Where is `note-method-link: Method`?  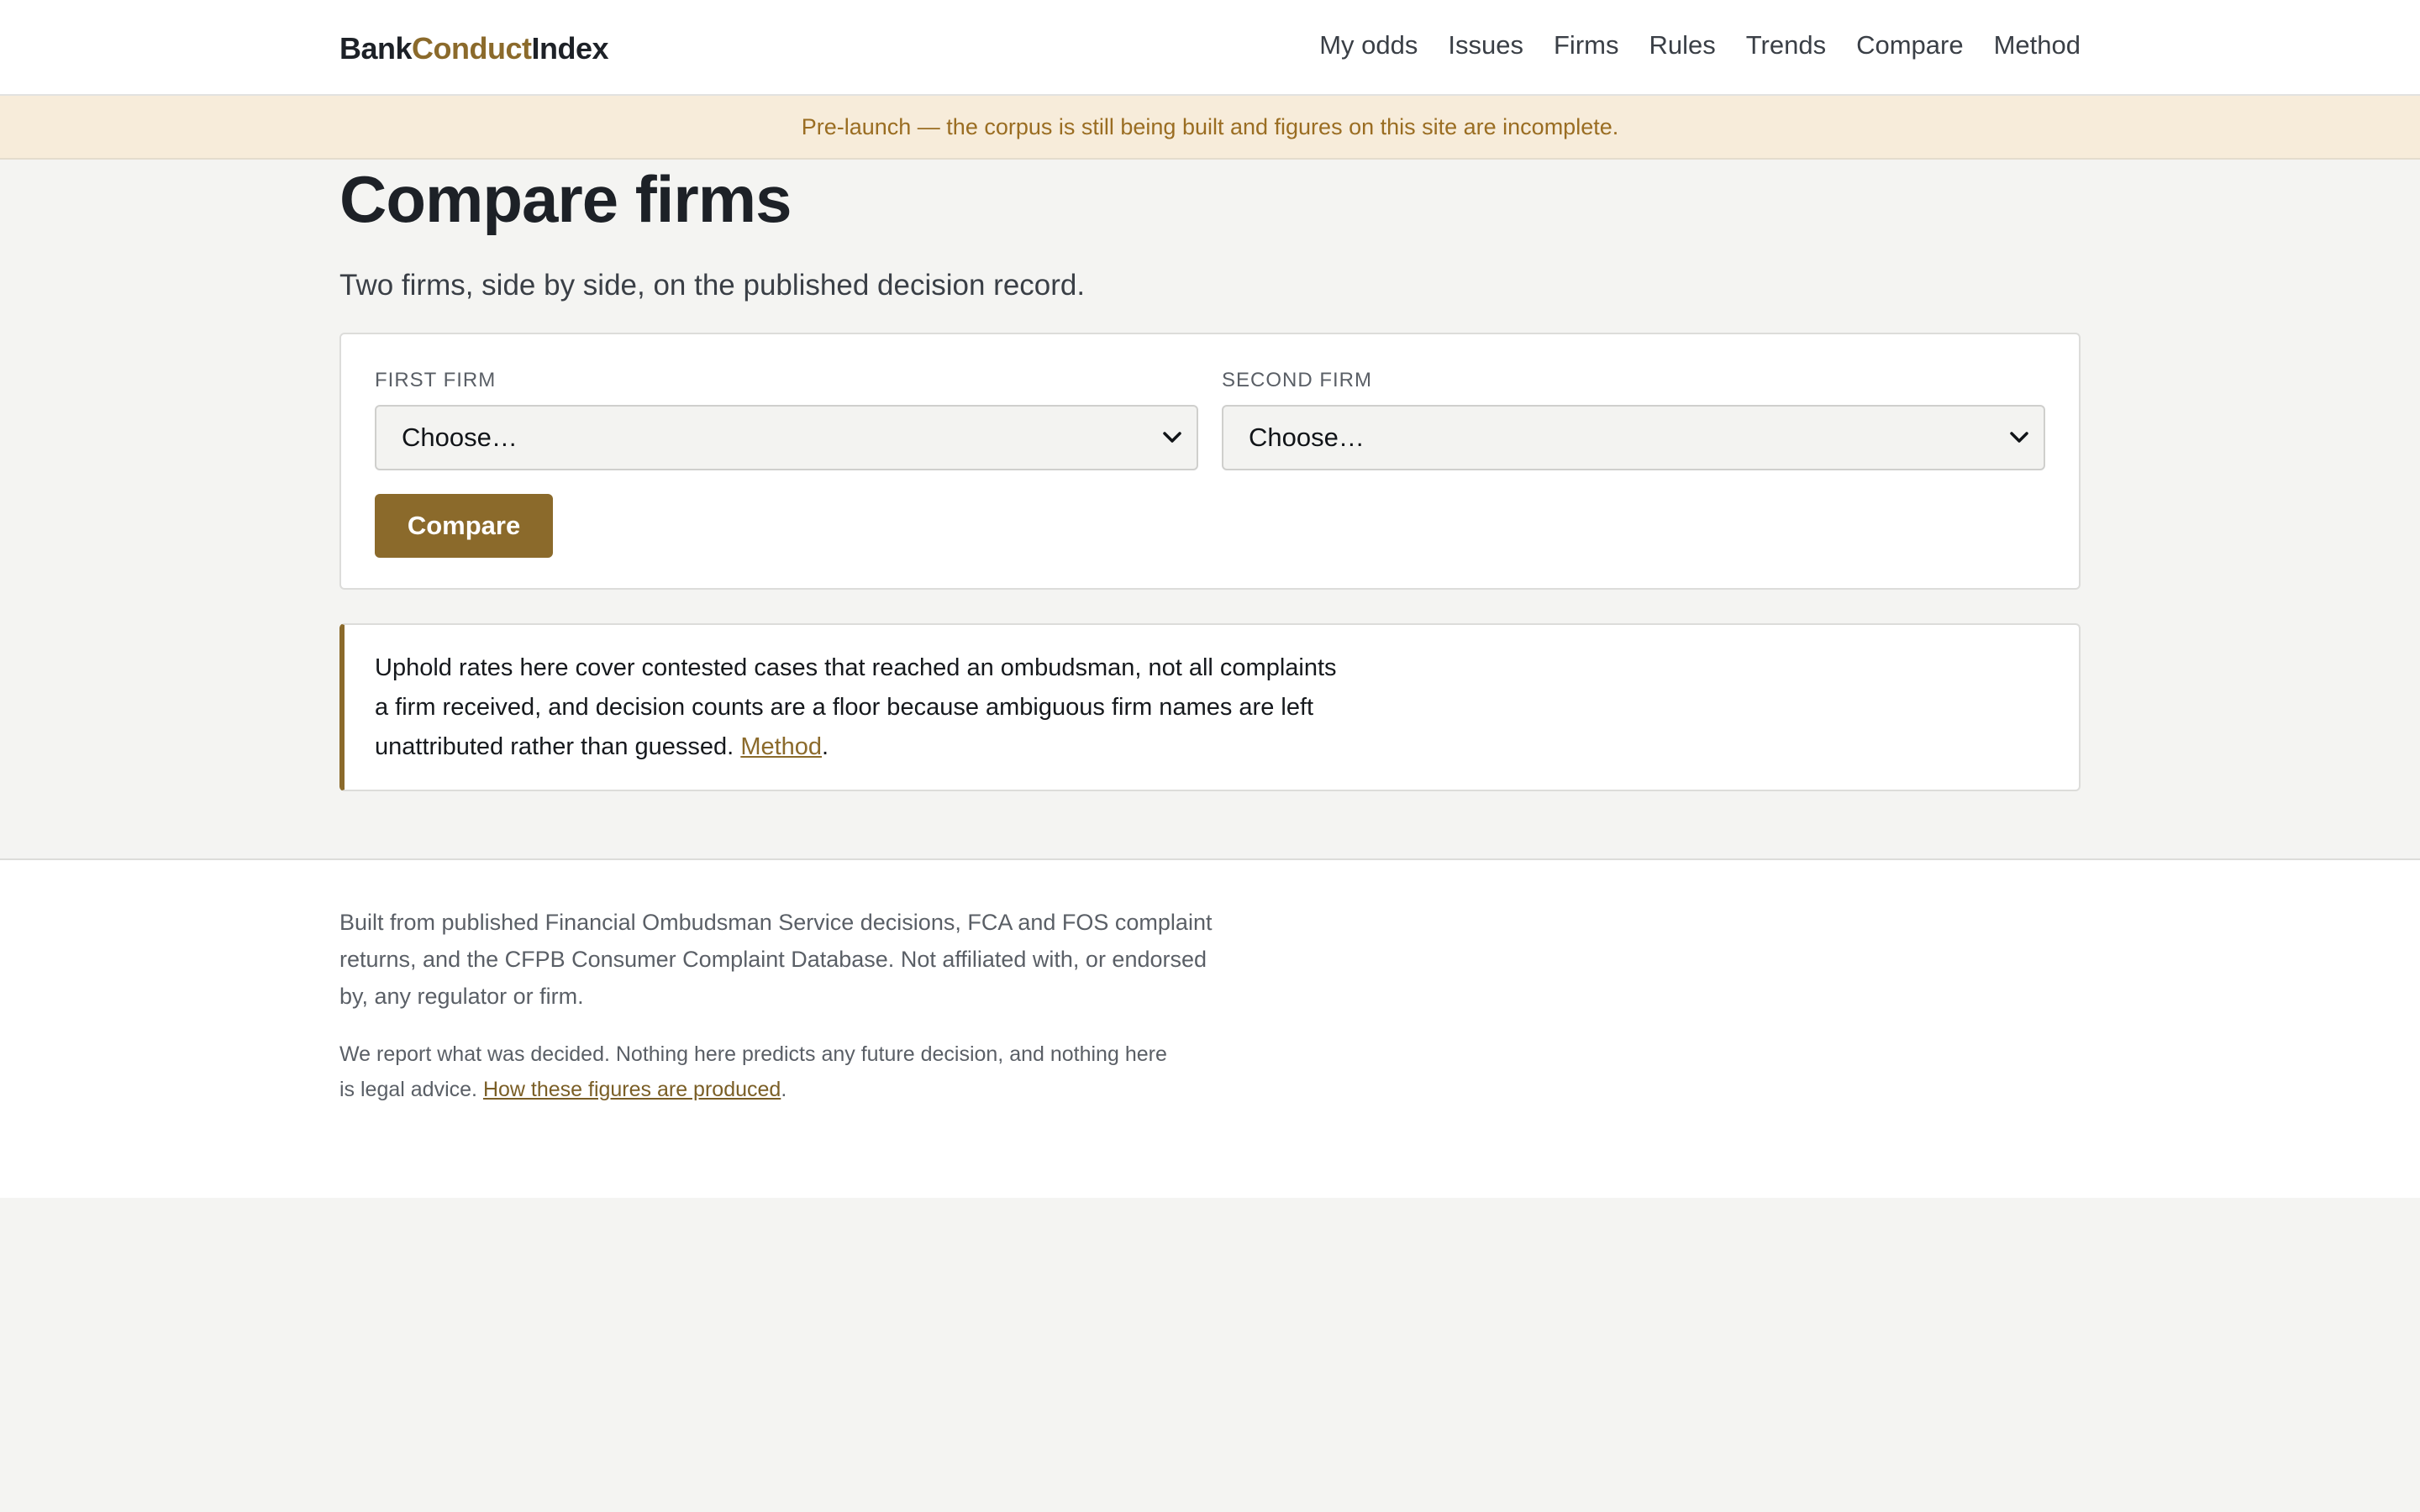 note-method-link: Method is located at coordinates (781, 746).